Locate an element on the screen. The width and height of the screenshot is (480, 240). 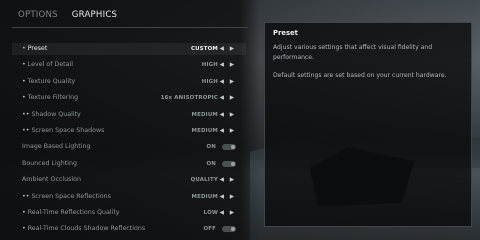
setting-row-screen-space-shadows: •• Screen Space Shadows MEDIUM ◀ ▶ is located at coordinates (129, 131).